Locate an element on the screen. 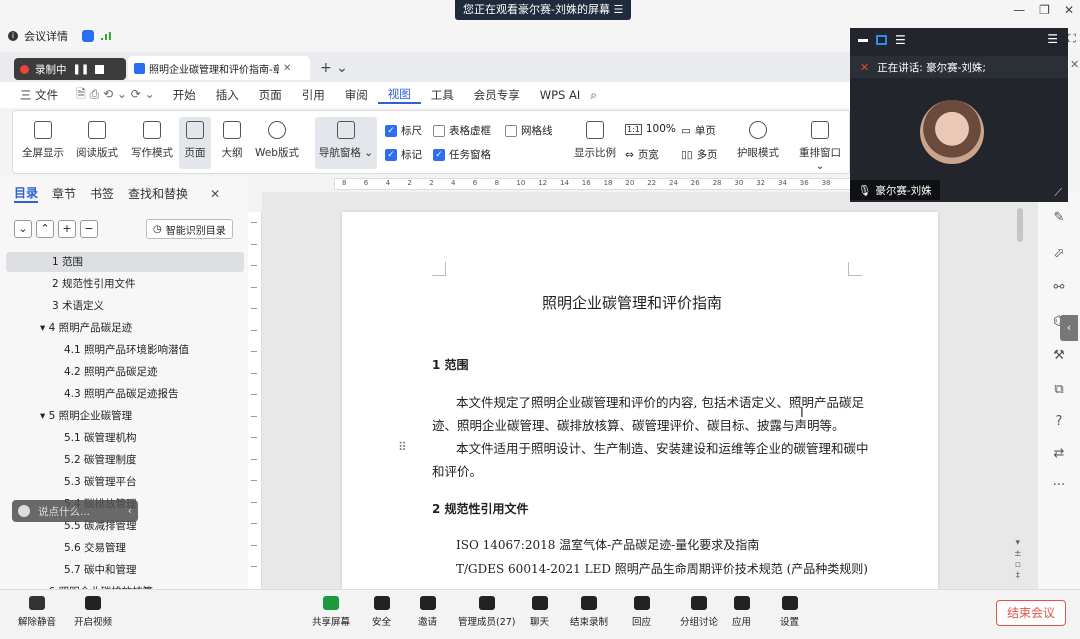  menu-view: 视图 is located at coordinates (399, 95).